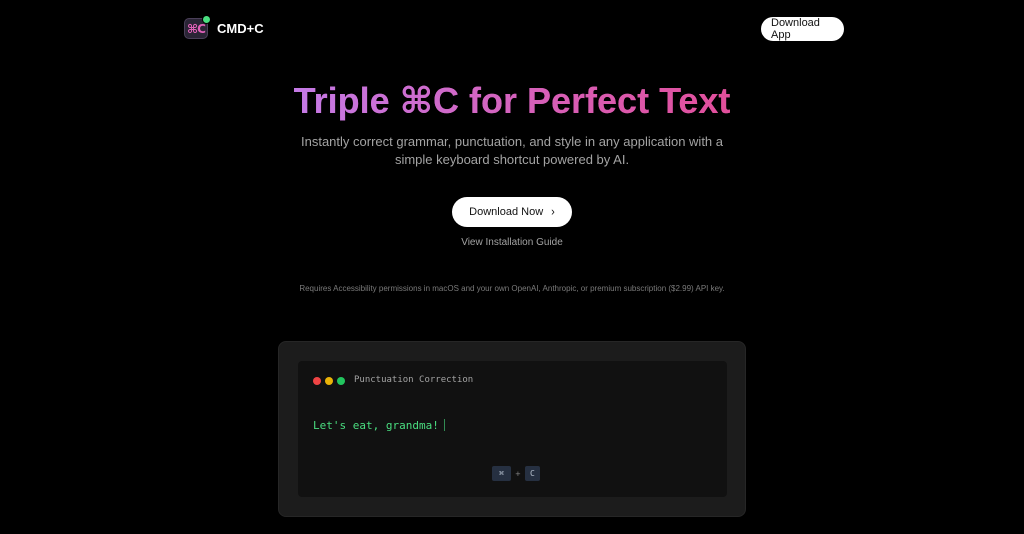 The height and width of the screenshot is (534, 1024). I want to click on command-c-logo-icon: ⌘C, so click(197, 27).